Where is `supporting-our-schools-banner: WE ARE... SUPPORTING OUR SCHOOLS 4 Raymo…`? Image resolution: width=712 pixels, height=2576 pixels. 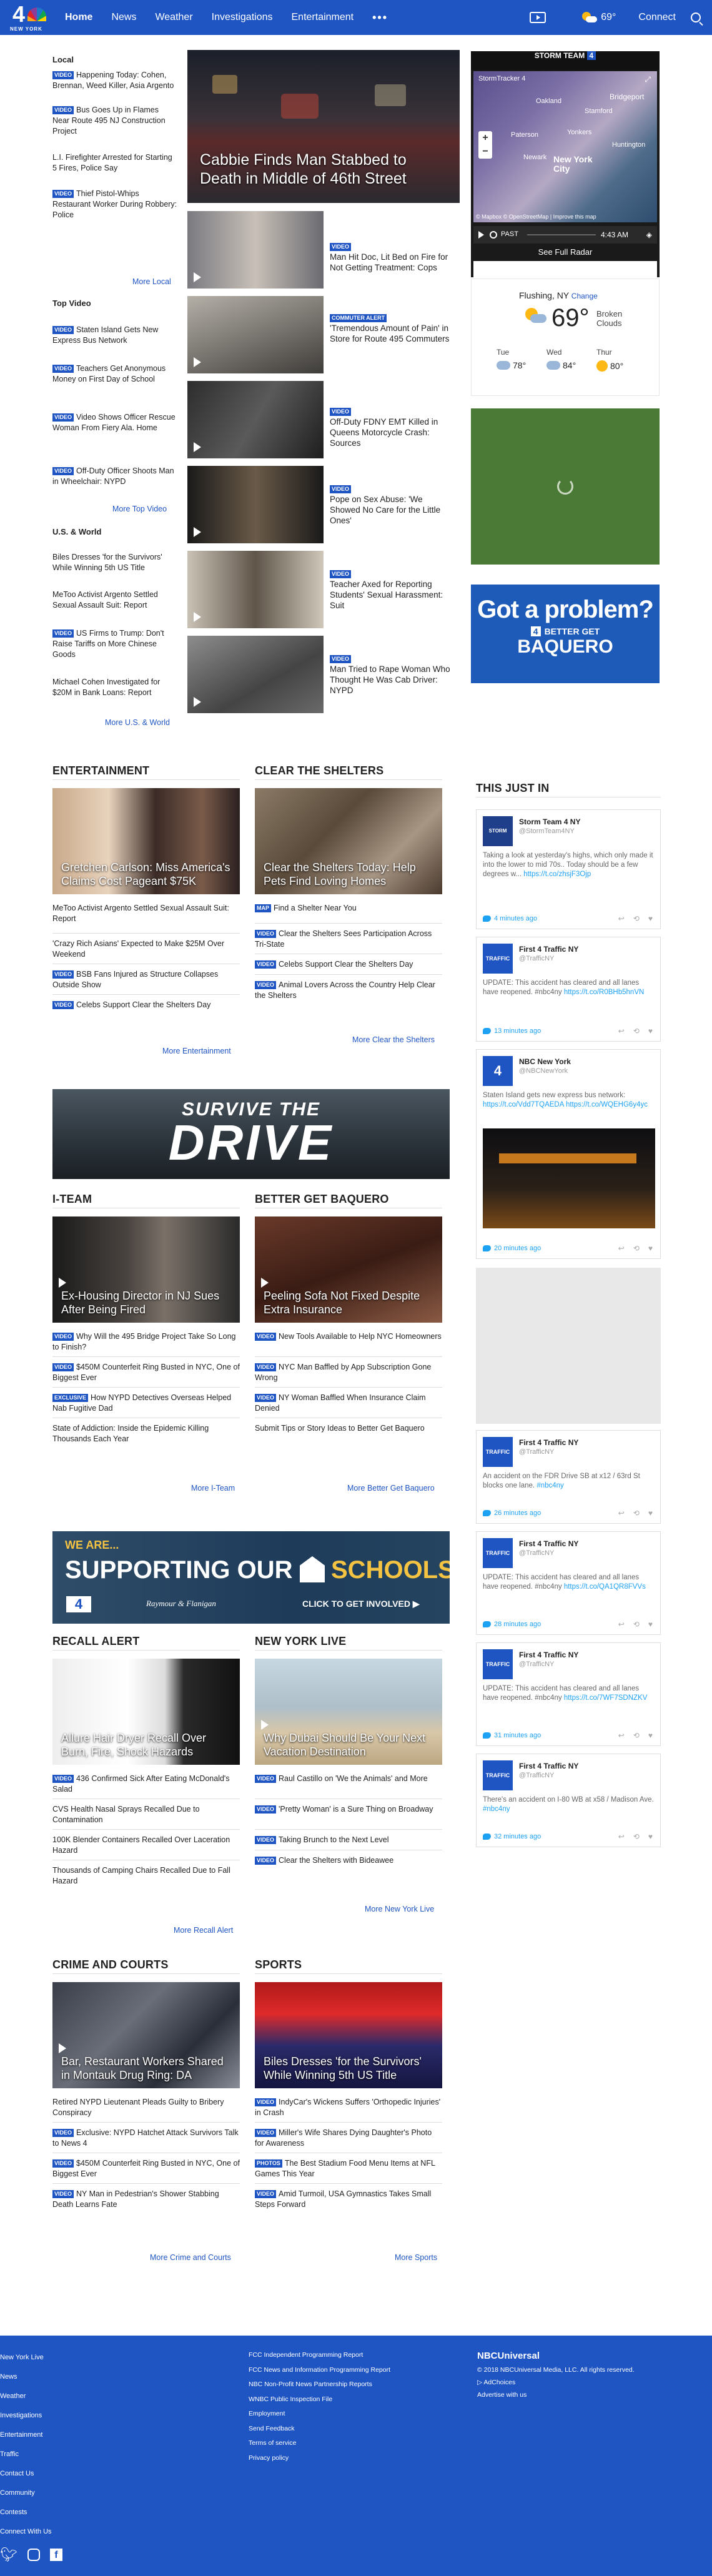 supporting-our-schools-banner: WE ARE... SUPPORTING OUR SCHOOLS 4 Raymo… is located at coordinates (251, 1577).